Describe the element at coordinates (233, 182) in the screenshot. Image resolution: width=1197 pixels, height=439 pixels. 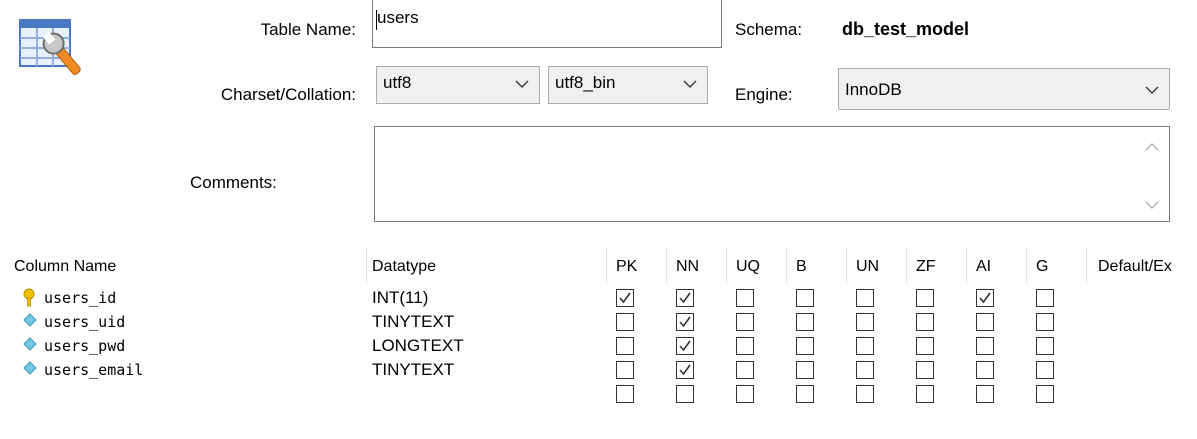
I see `comments-label: Comments:` at that location.